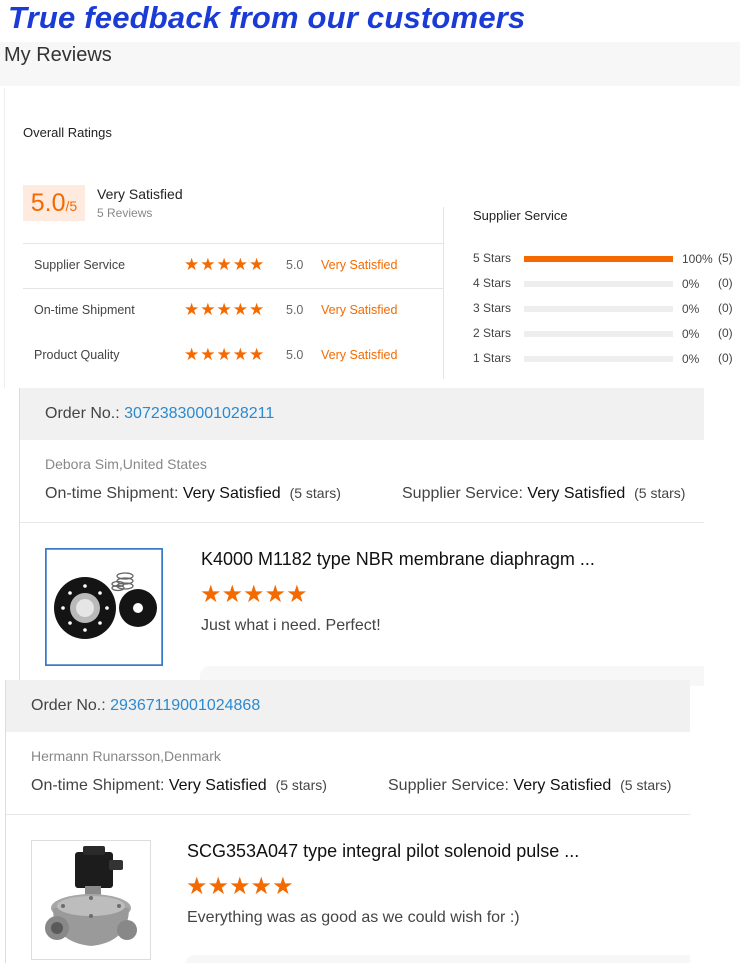  I want to click on rating-label: Supplier Service, so click(80, 265).